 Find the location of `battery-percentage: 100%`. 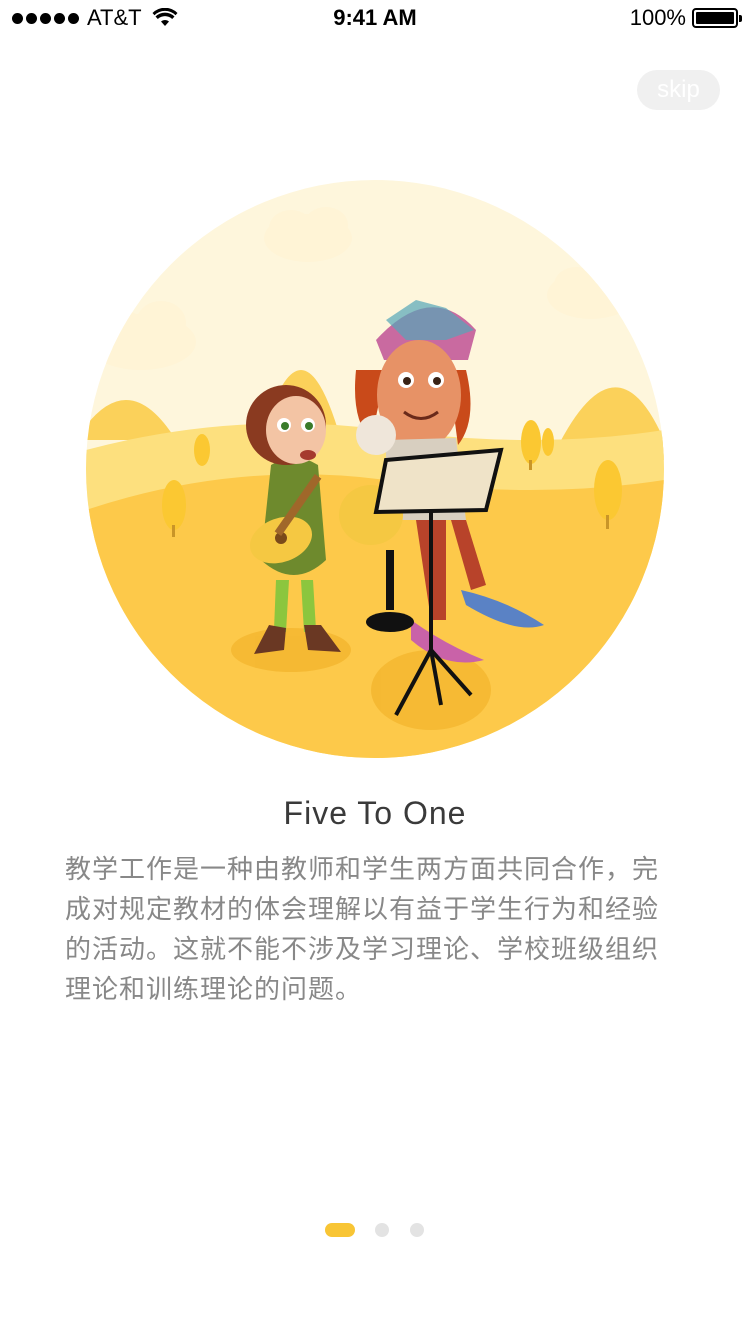

battery-percentage: 100% is located at coordinates (657, 17).